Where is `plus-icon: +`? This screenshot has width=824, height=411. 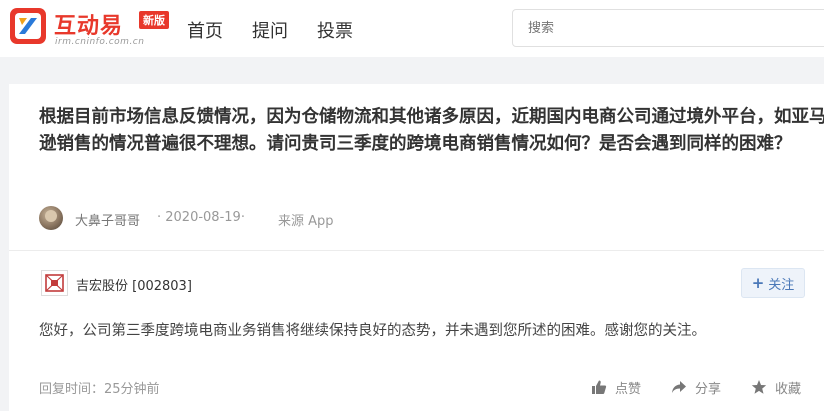 plus-icon: + is located at coordinates (758, 282).